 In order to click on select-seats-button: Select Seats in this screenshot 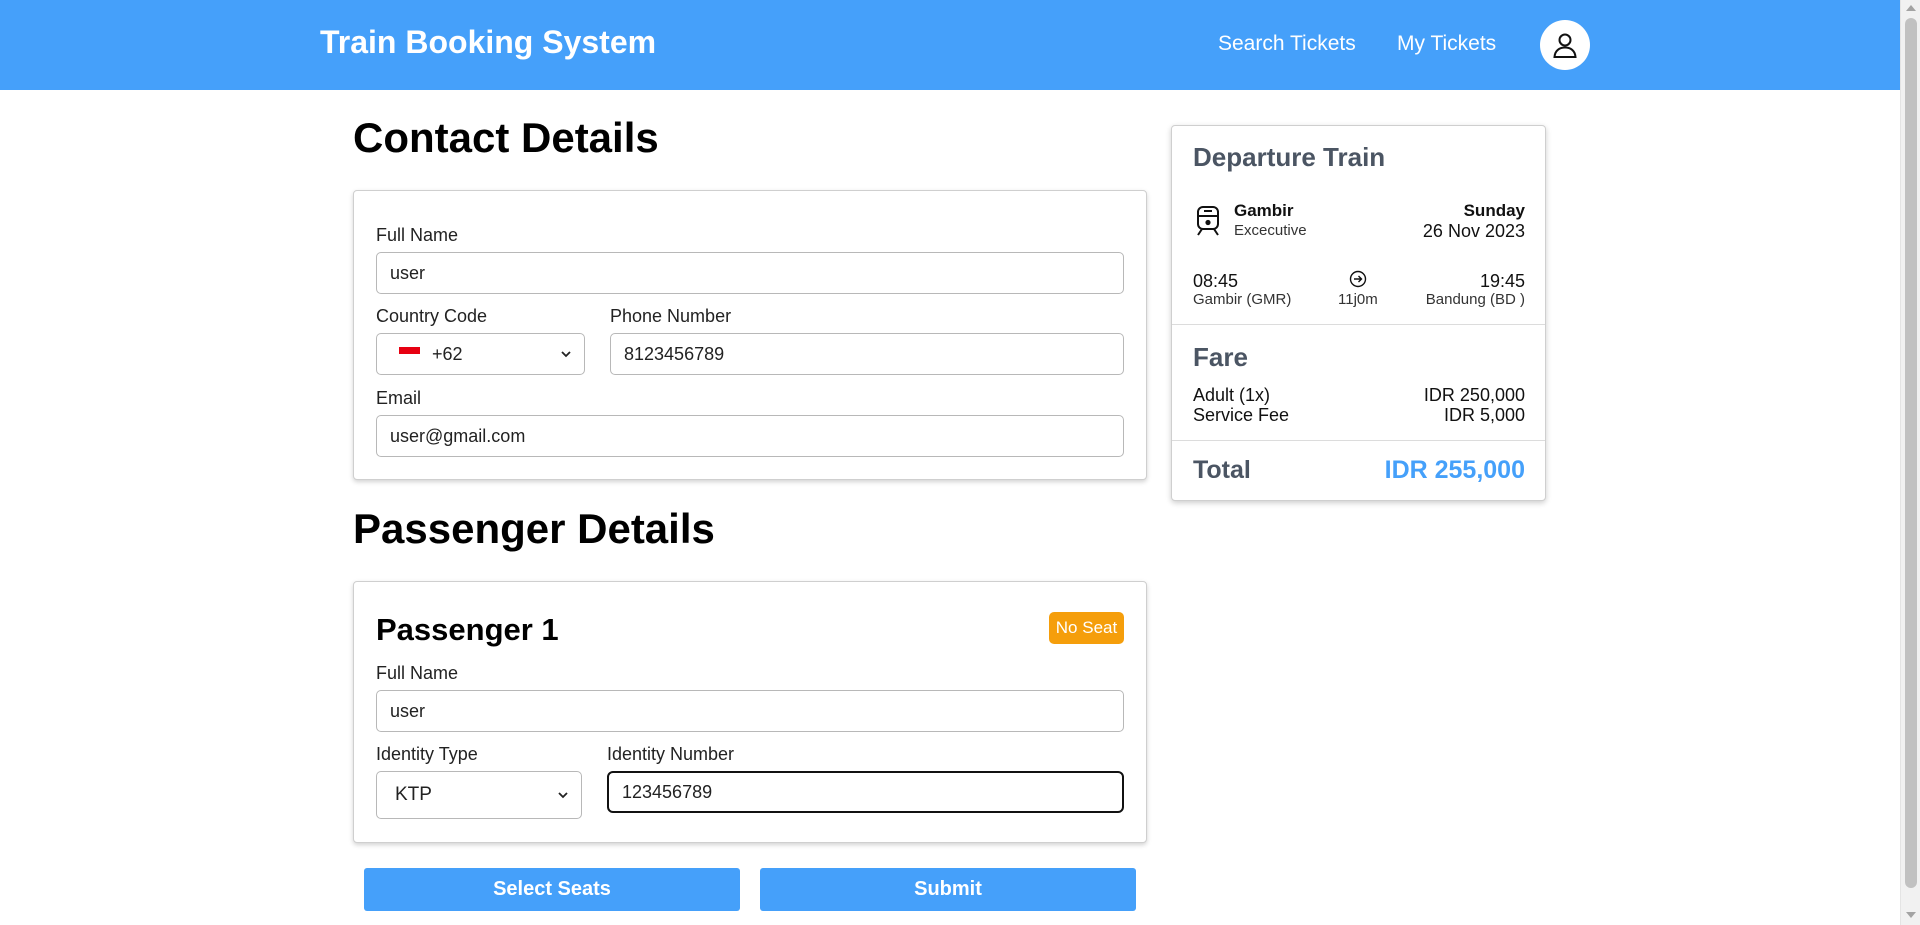, I will do `click(552, 889)`.